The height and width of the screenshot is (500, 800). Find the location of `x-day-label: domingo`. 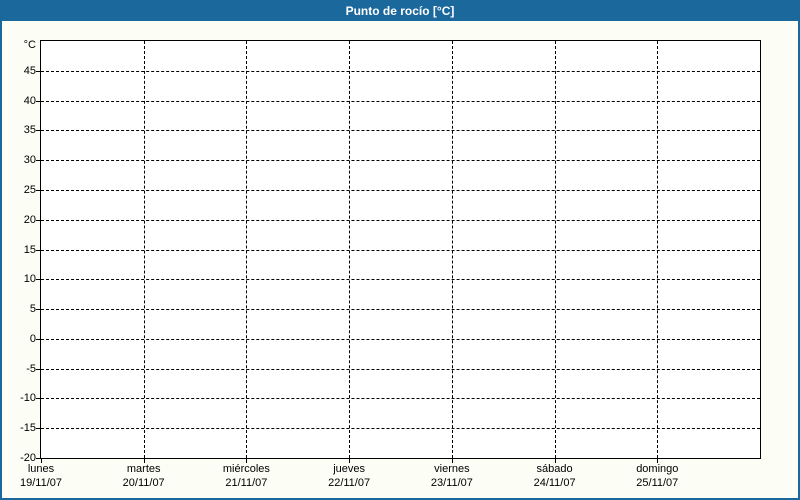

x-day-label: domingo is located at coordinates (657, 469).